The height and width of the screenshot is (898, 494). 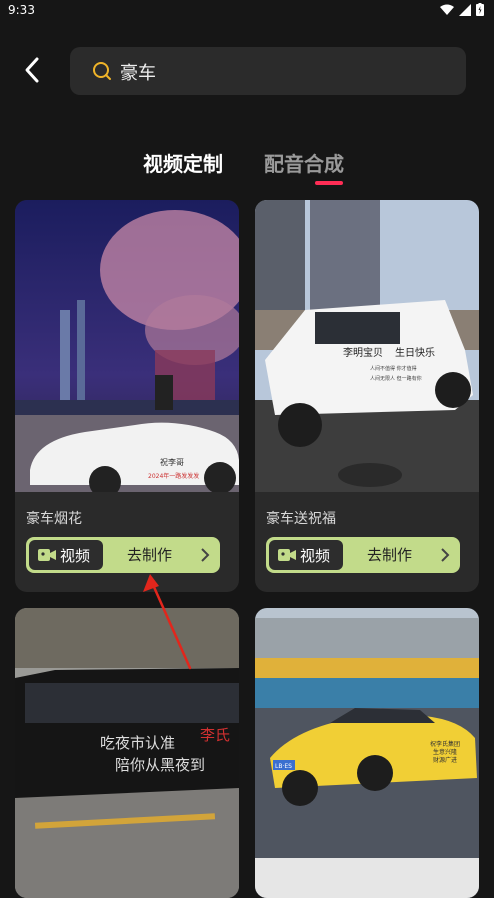 I want to click on card-title: 豪车送祝福, so click(x=301, y=519).